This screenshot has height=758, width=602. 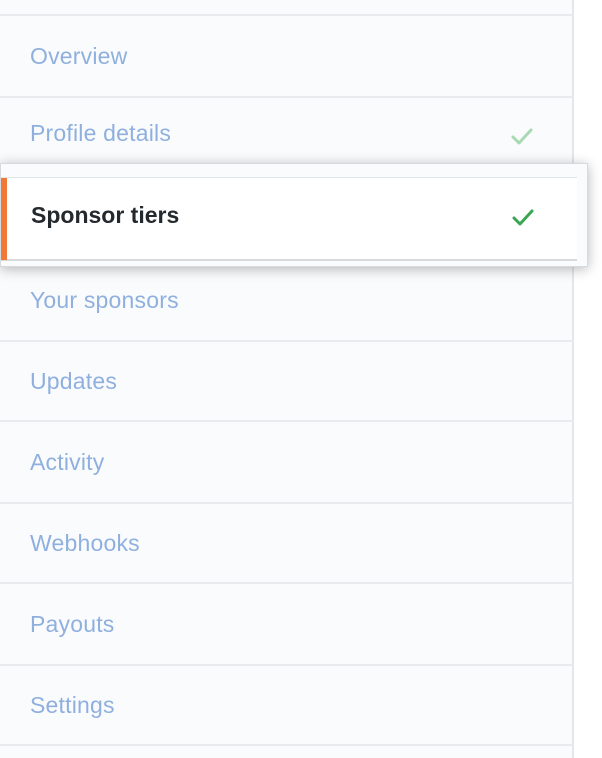 What do you see at coordinates (85, 542) in the screenshot?
I see `menu-item-label: Webhooks` at bounding box center [85, 542].